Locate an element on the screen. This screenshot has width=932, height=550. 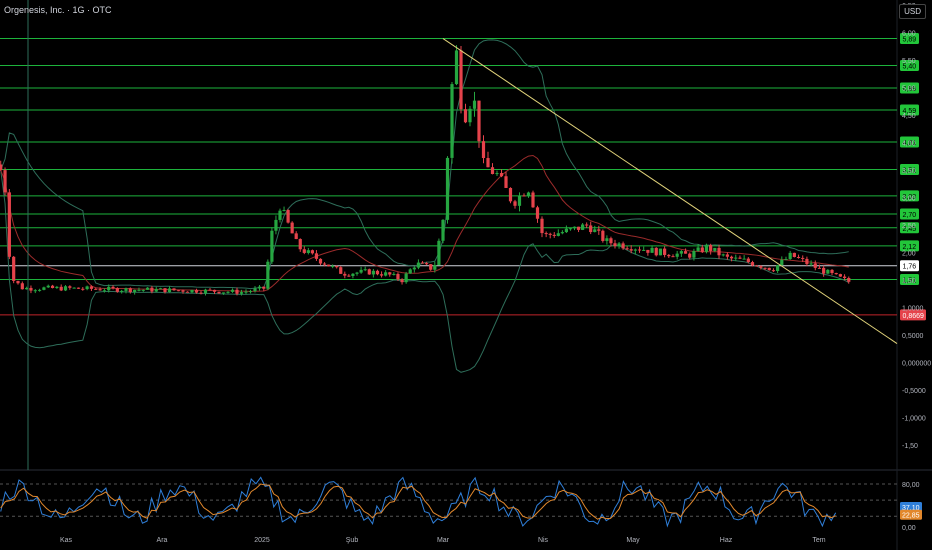
currency-badge: USD is located at coordinates (912, 11).